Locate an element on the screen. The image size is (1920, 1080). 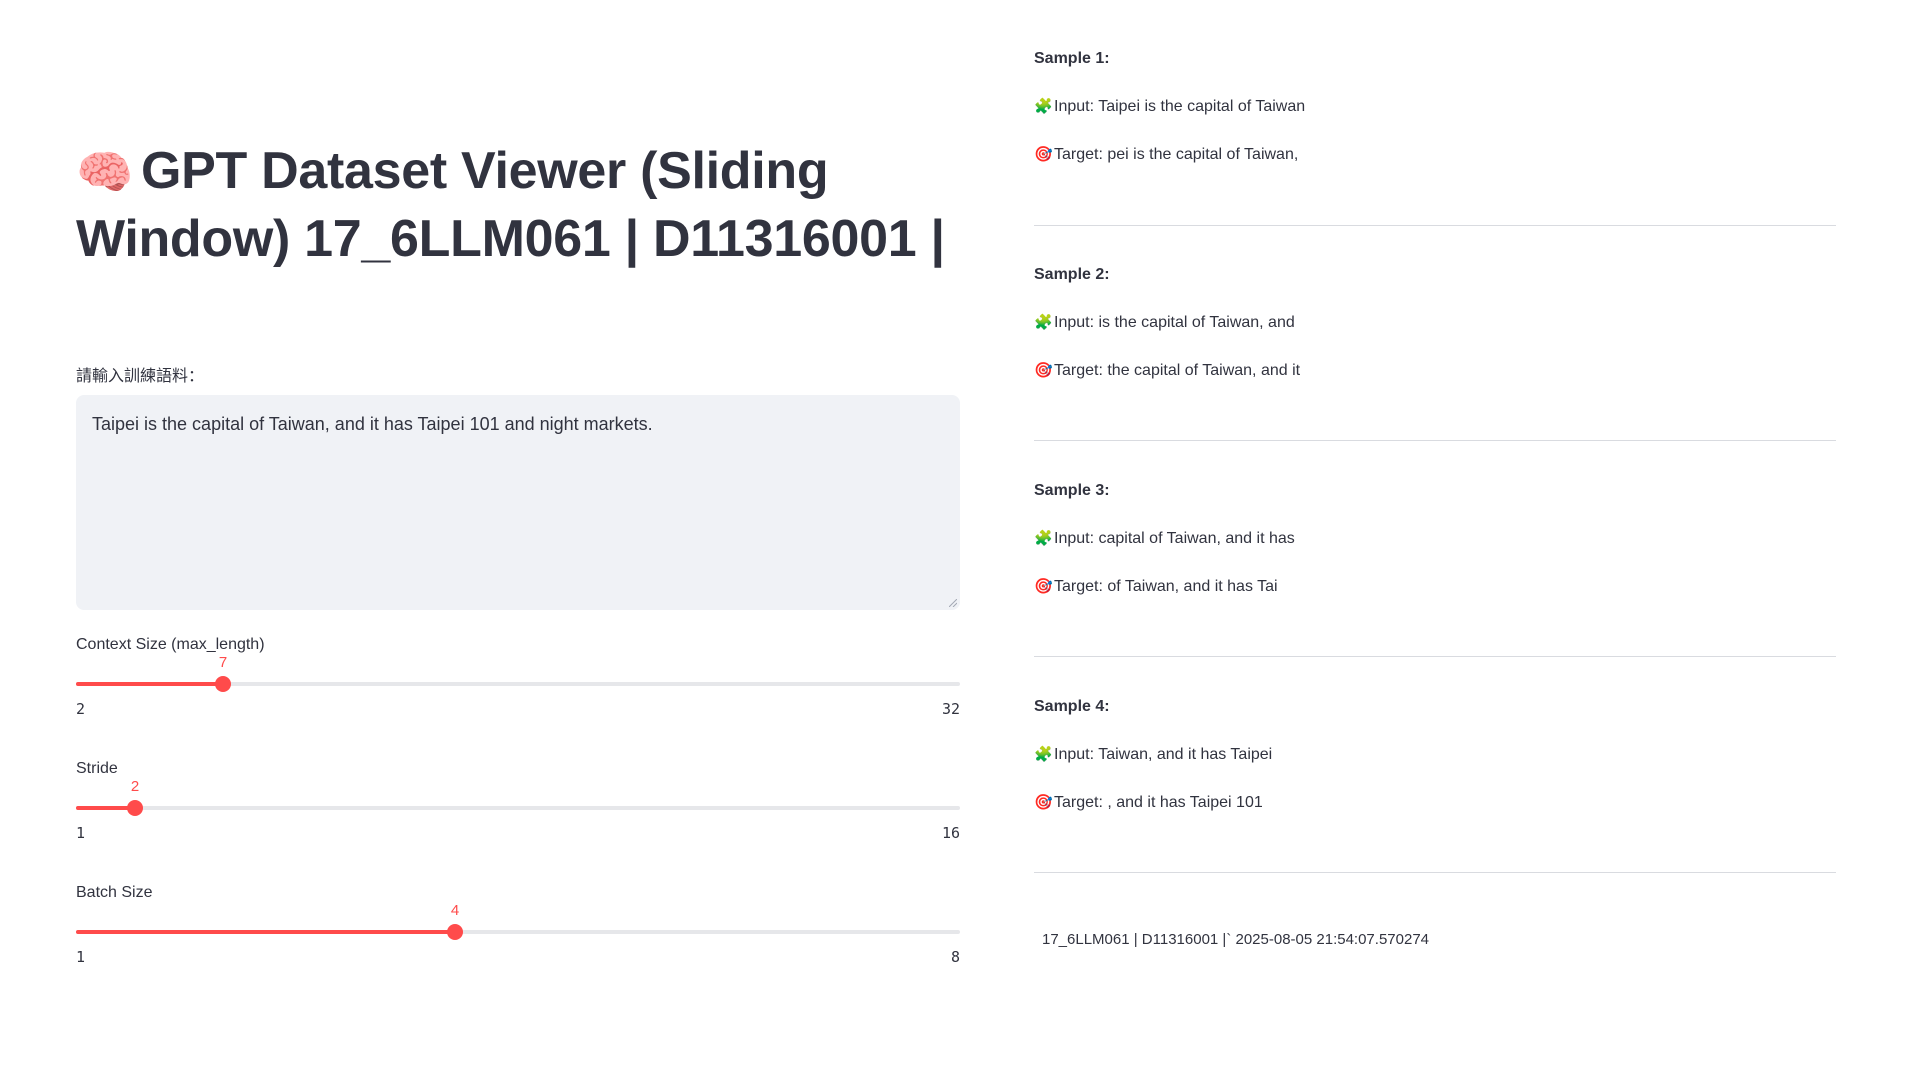
sample-target-text: Target: , and it has Taipei 101 is located at coordinates (1158, 802).